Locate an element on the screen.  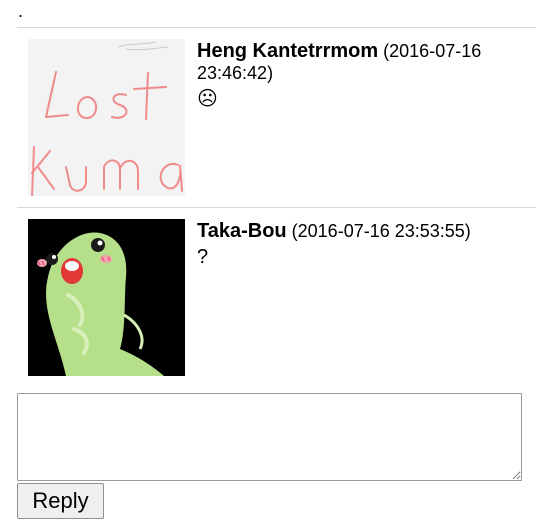
comment-meta: Heng Kantetrrmom (2016-07-16 23:46:42) ☹ is located at coordinates (364, 76).